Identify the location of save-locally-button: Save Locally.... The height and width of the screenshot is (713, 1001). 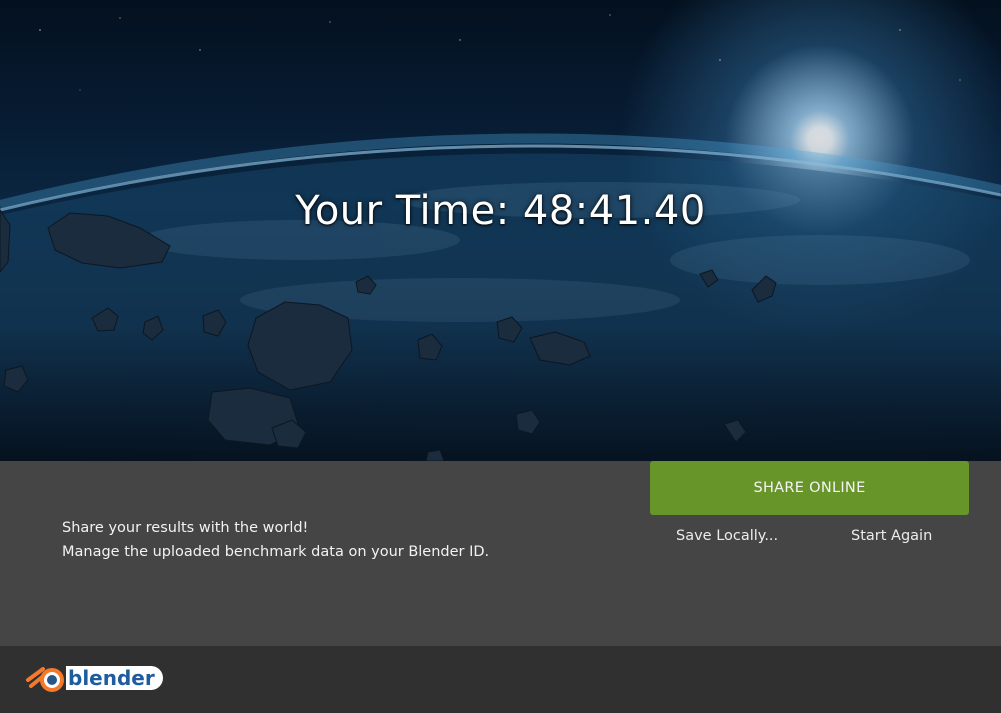
(727, 536).